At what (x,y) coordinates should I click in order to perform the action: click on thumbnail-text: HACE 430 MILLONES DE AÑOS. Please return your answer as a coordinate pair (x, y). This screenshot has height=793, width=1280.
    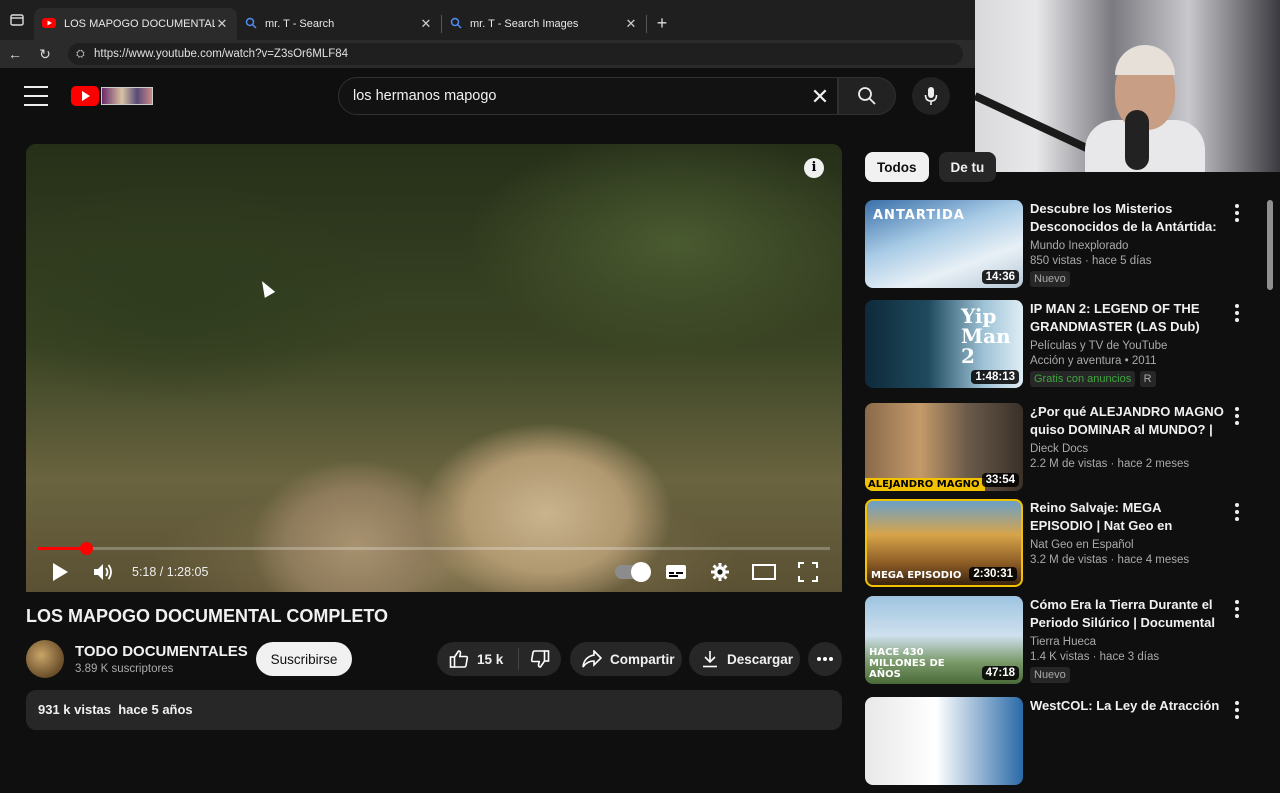
    Looking at the image, I should click on (907, 663).